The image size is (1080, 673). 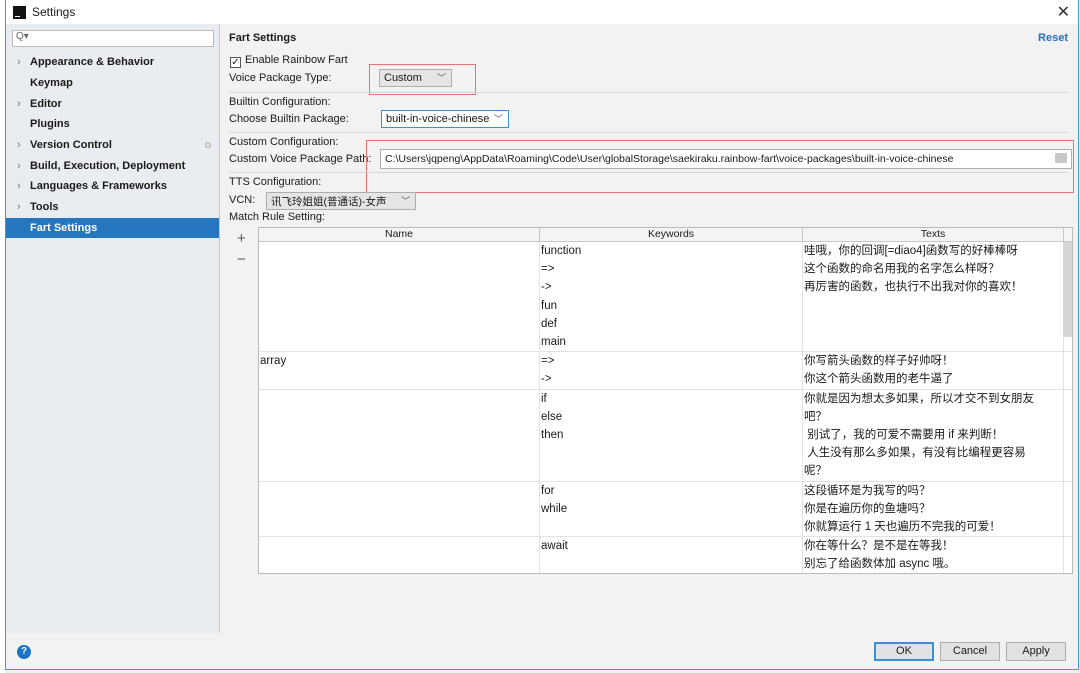 What do you see at coordinates (1053, 38) in the screenshot?
I see `reset-link: Reset` at bounding box center [1053, 38].